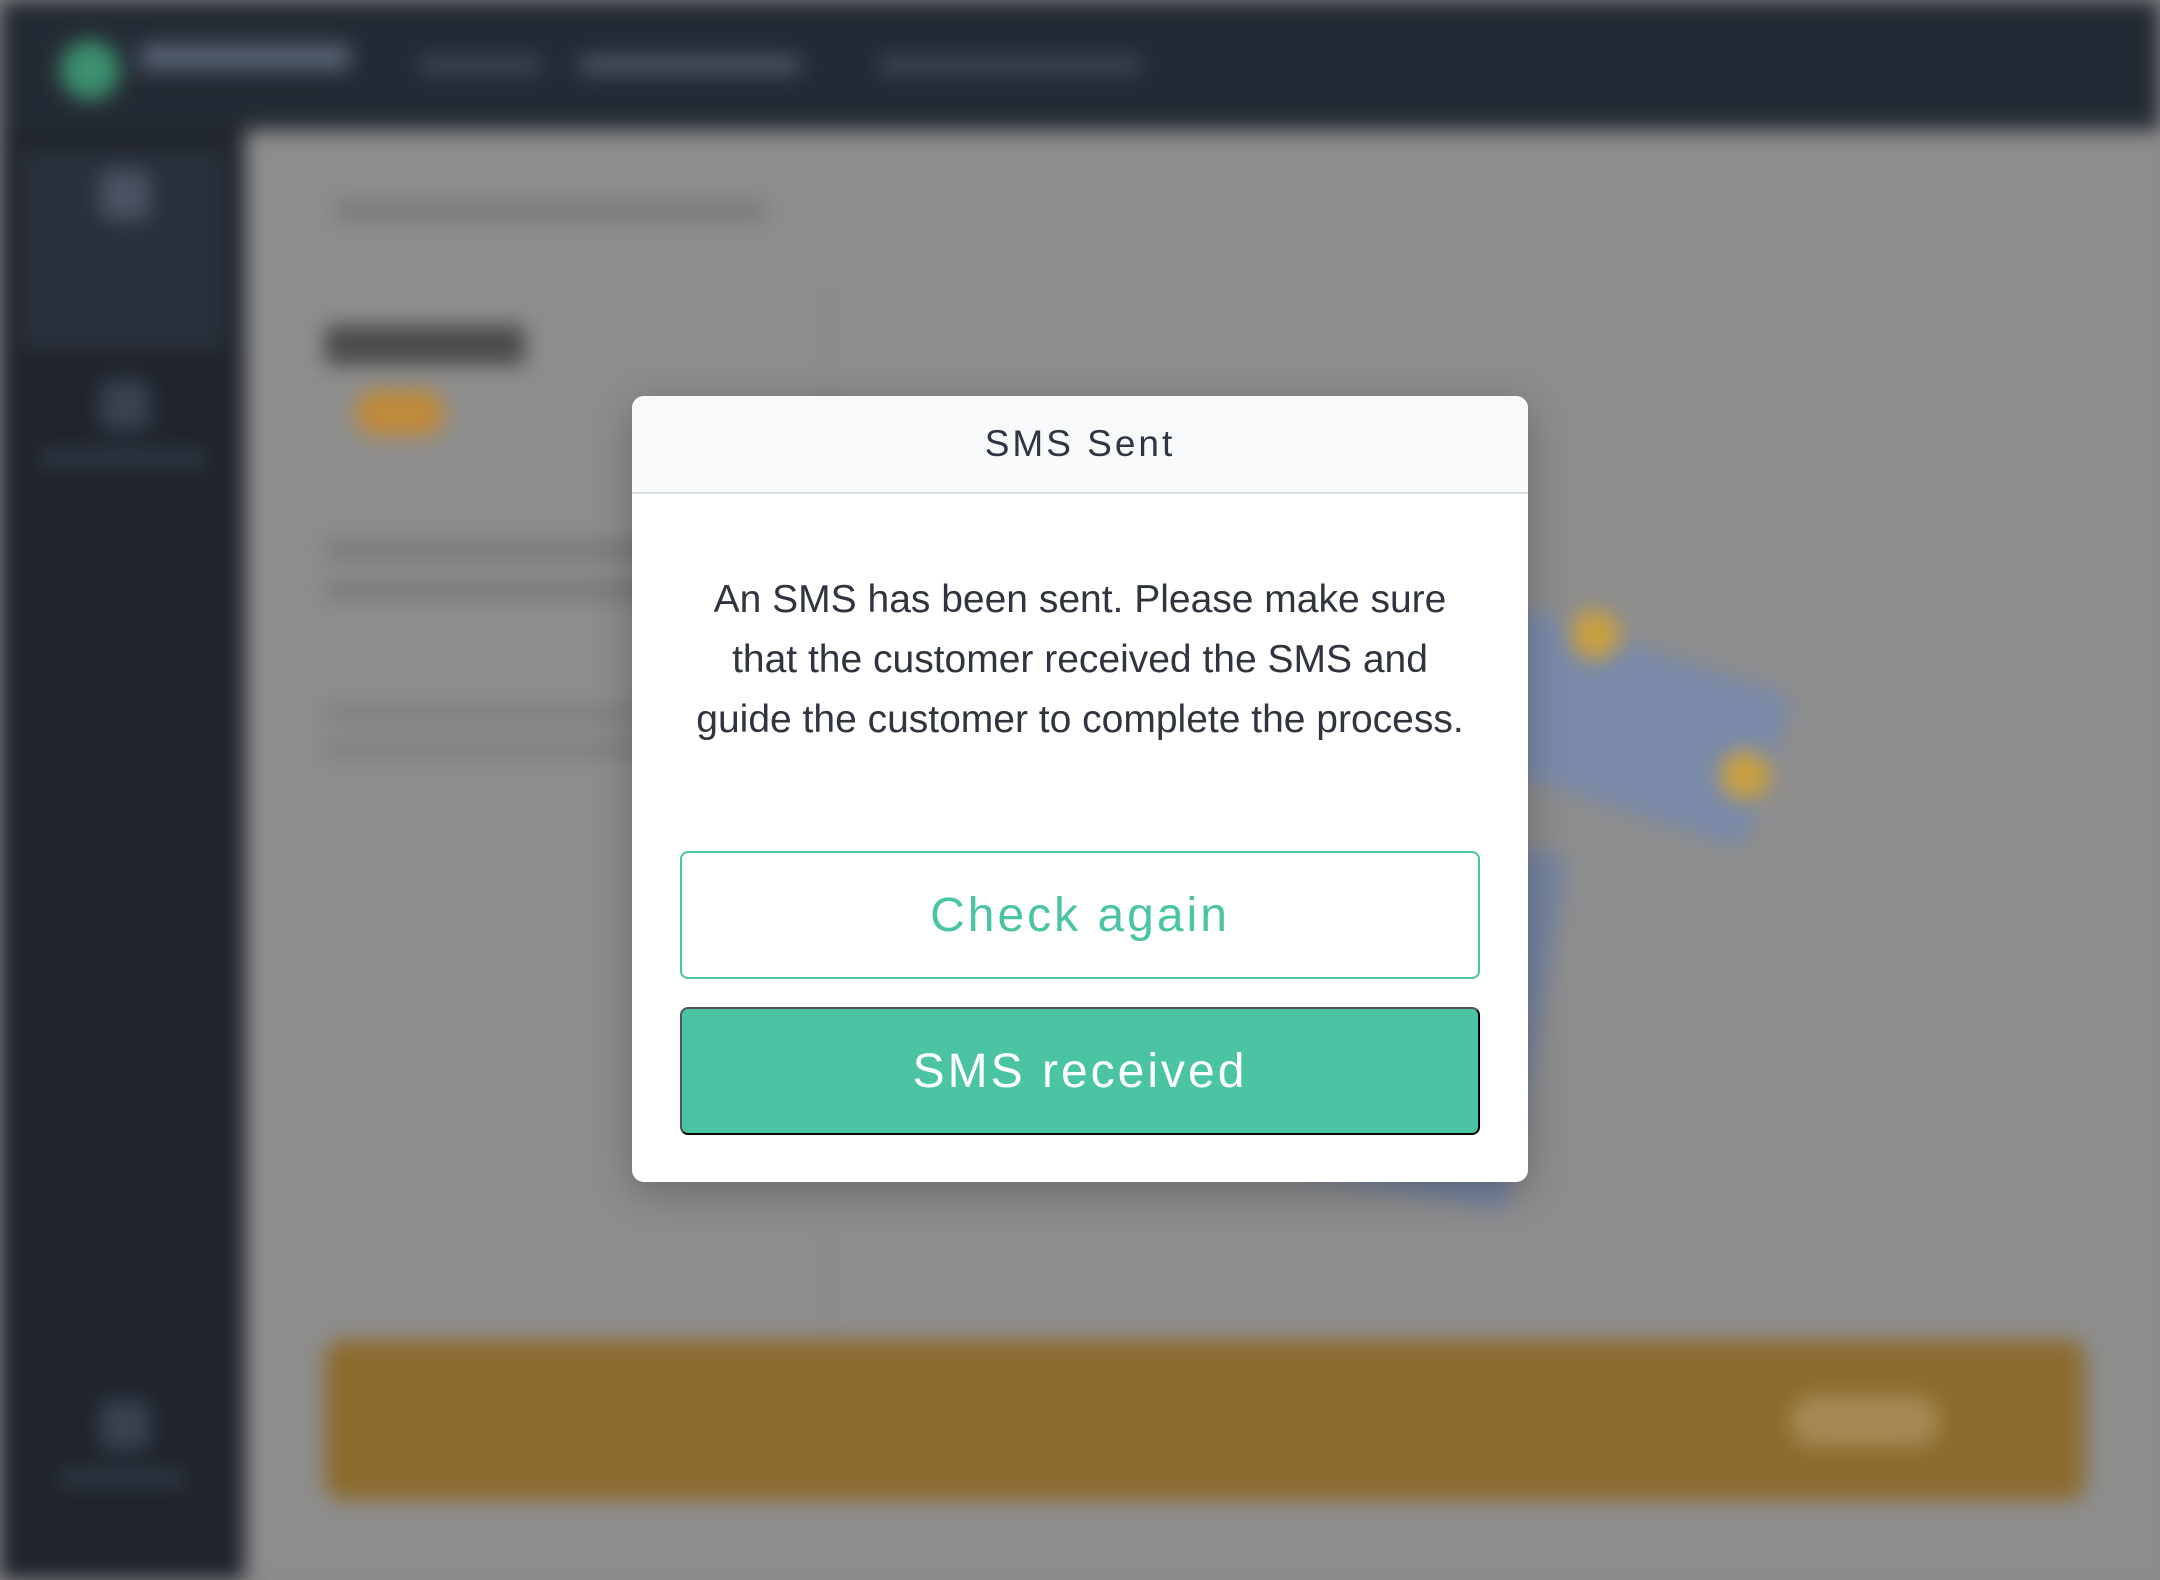 This screenshot has width=2160, height=1580. I want to click on sms-received-button: SMS received, so click(1080, 1071).